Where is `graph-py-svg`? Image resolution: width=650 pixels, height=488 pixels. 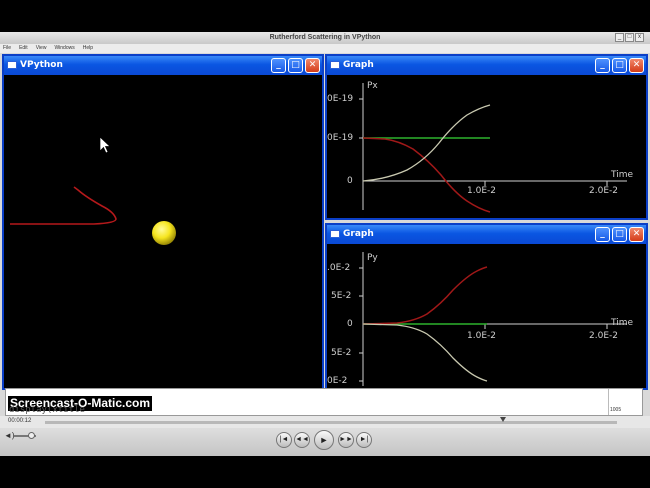
graph-py-svg is located at coordinates (493, 319).